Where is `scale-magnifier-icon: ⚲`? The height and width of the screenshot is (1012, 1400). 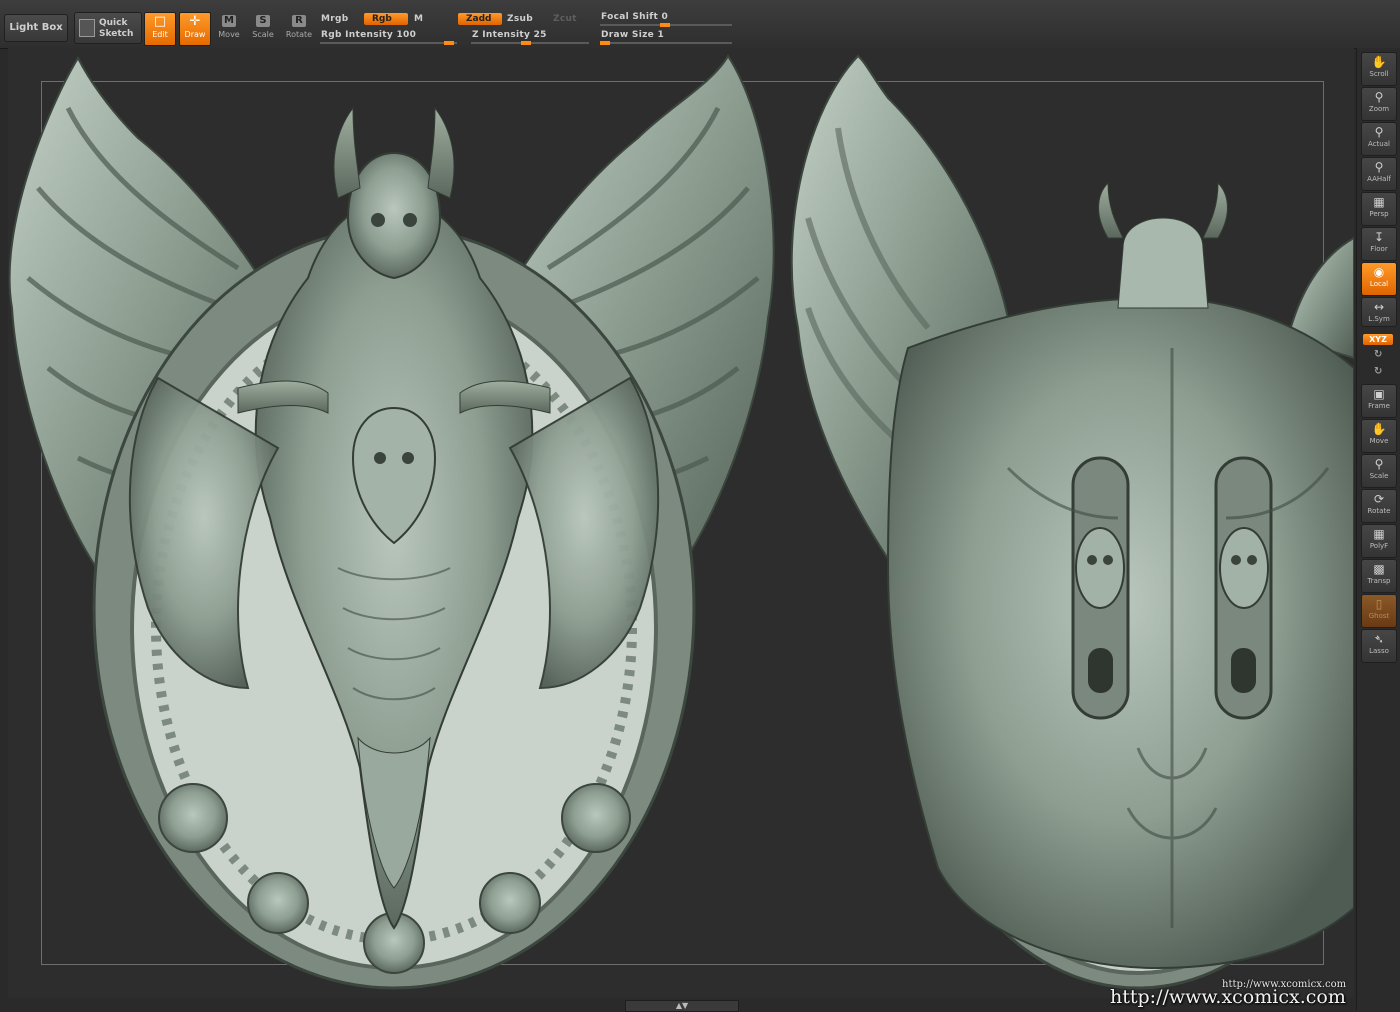 scale-magnifier-icon: ⚲ is located at coordinates (1379, 464).